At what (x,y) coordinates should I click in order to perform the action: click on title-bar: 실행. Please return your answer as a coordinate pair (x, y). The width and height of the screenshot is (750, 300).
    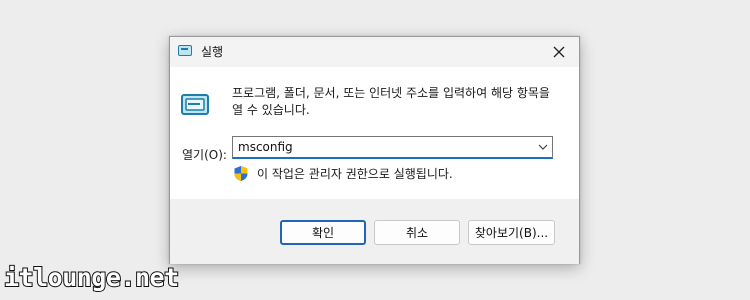
    Looking at the image, I should click on (374, 52).